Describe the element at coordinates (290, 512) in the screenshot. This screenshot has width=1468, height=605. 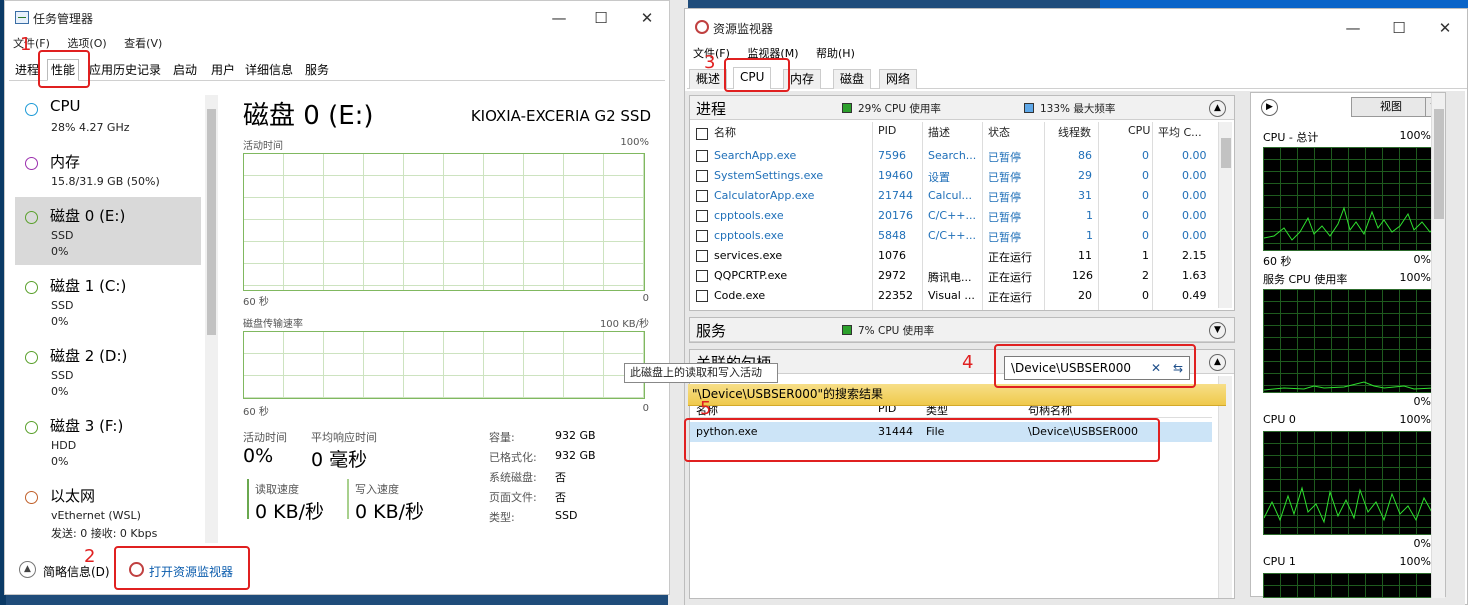
I see `read-speed-value: 0 KB/秒` at that location.